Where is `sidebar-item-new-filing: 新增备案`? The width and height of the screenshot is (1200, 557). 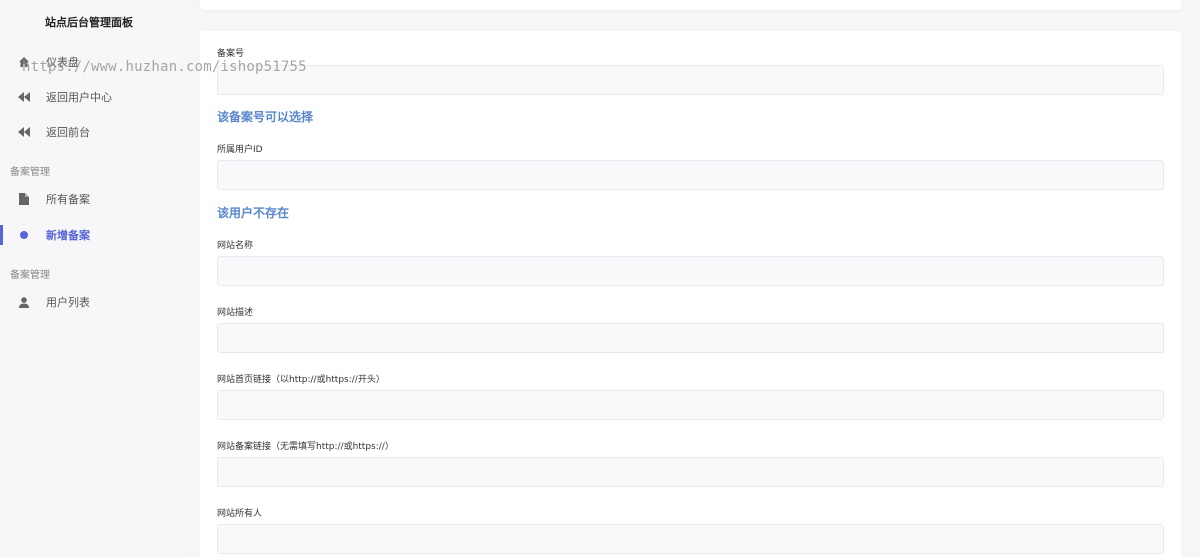
sidebar-item-new-filing: 新增备案 is located at coordinates (89, 235).